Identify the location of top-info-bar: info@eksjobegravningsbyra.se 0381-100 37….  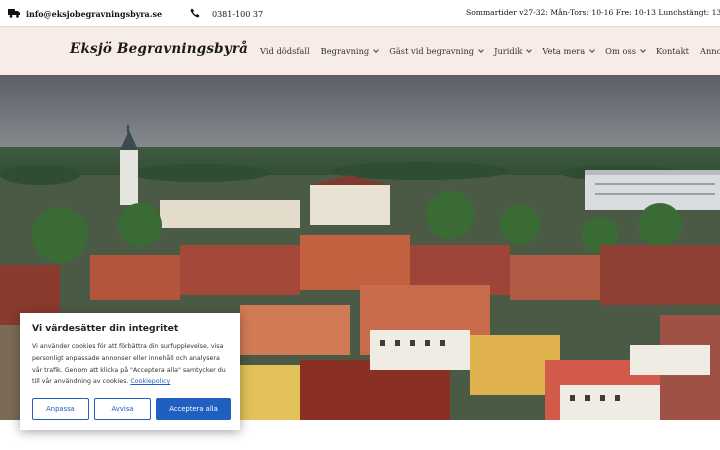
(360, 13).